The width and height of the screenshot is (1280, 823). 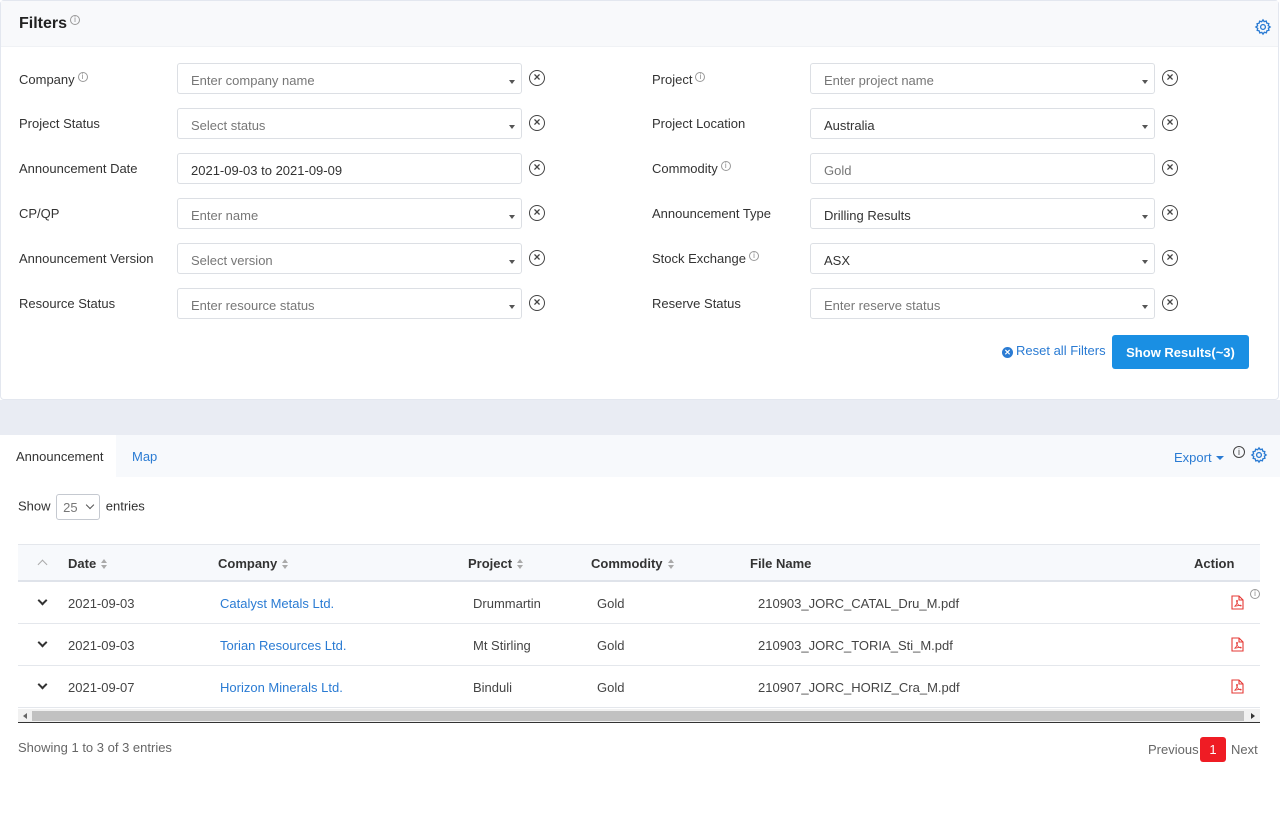 I want to click on scroll-right-icon, so click(x=1253, y=716).